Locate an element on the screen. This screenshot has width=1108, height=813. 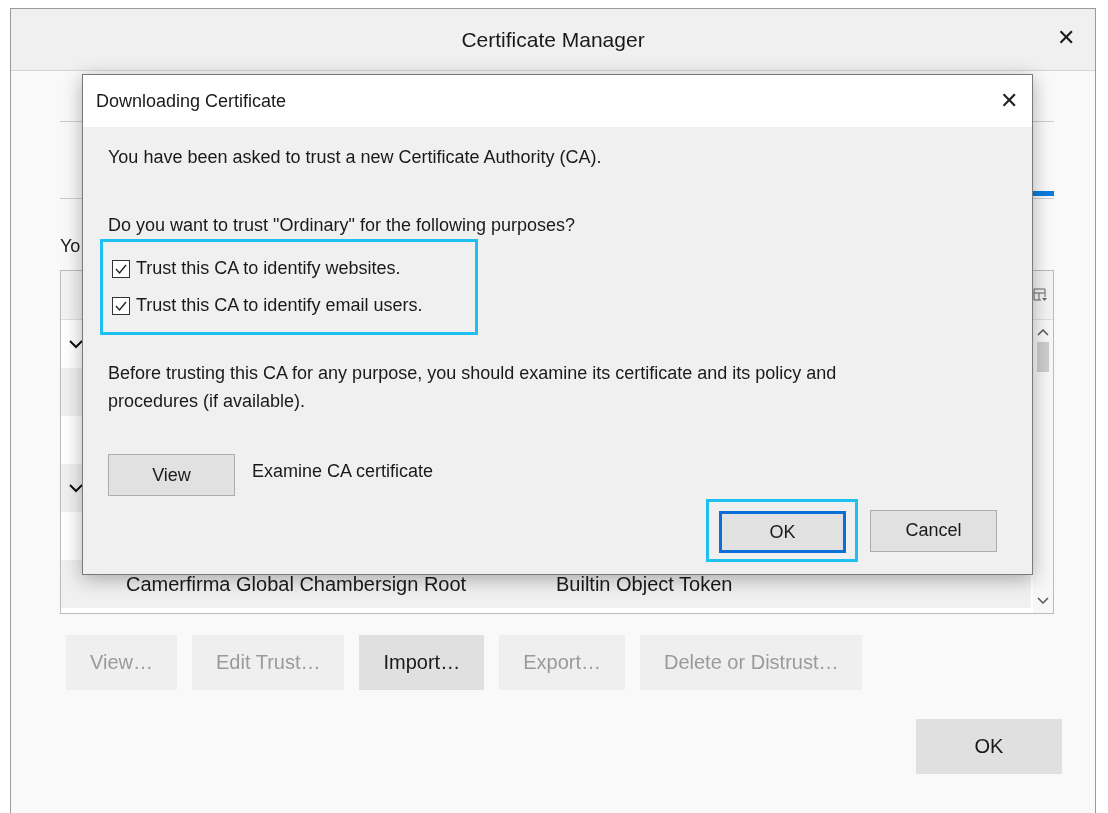
checkbox-label: Trust this CA to identify websites. is located at coordinates (268, 268).